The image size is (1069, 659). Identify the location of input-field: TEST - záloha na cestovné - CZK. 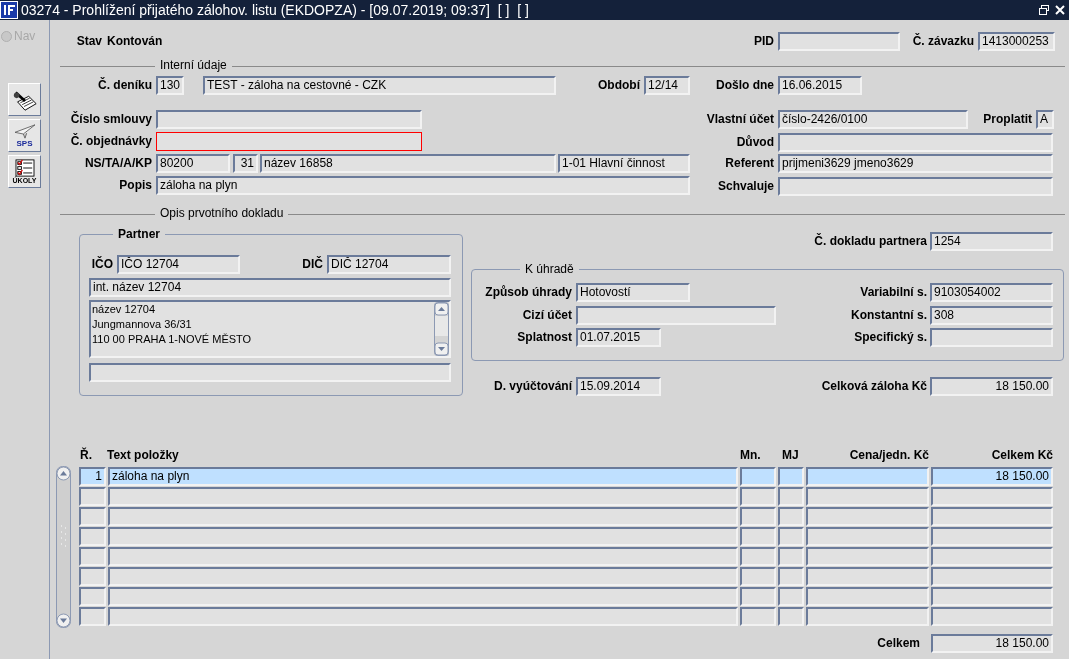
(379, 85).